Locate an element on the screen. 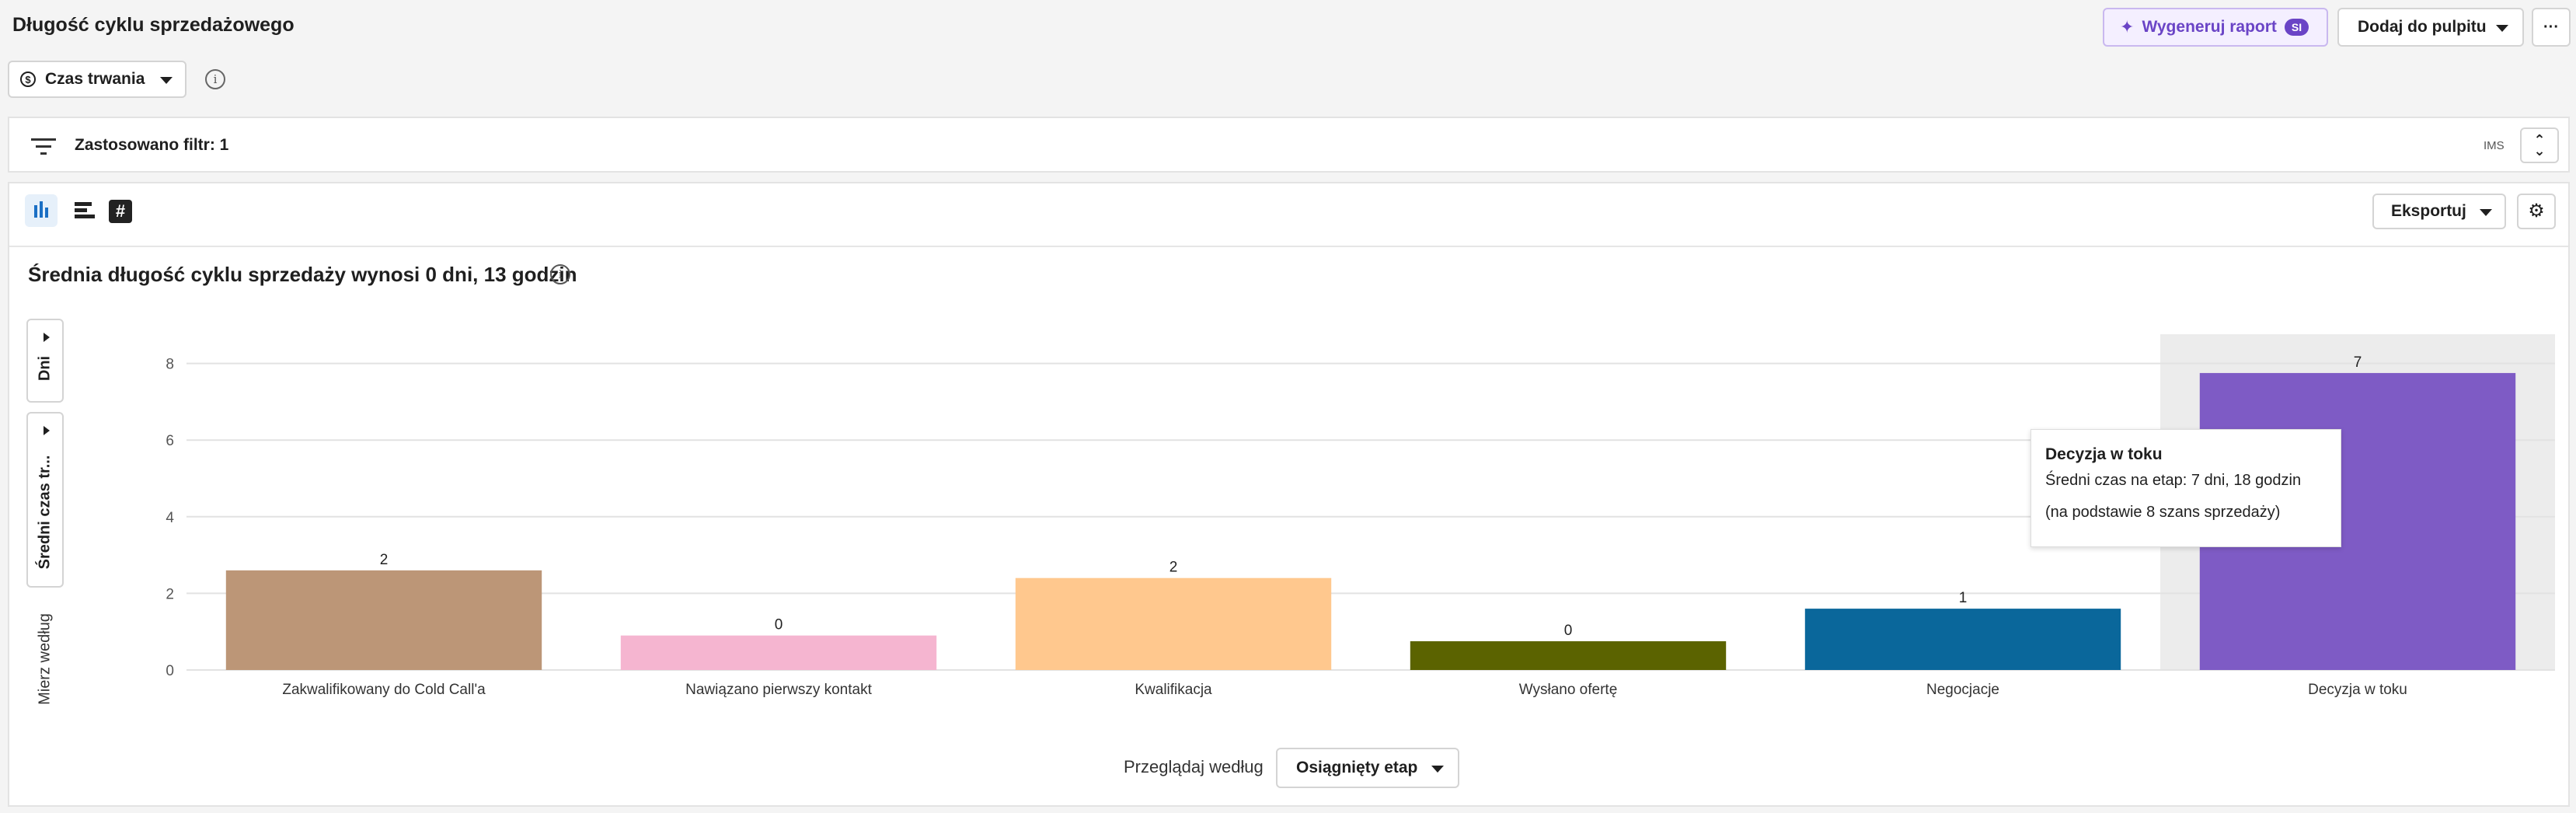  y-tick-label: 0 is located at coordinates (170, 671).